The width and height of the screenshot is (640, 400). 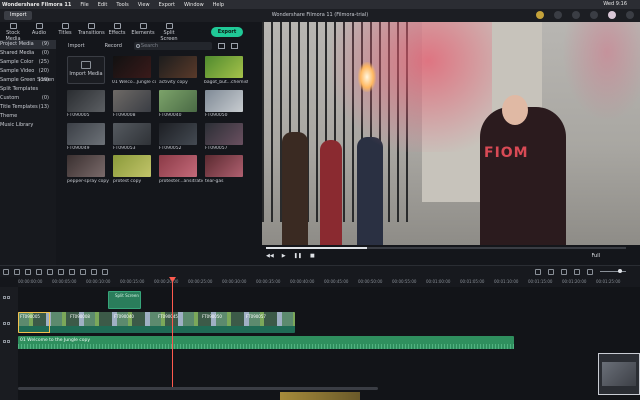 I want to click on prev-frame-icon: ◀◀, so click(x=270, y=256).